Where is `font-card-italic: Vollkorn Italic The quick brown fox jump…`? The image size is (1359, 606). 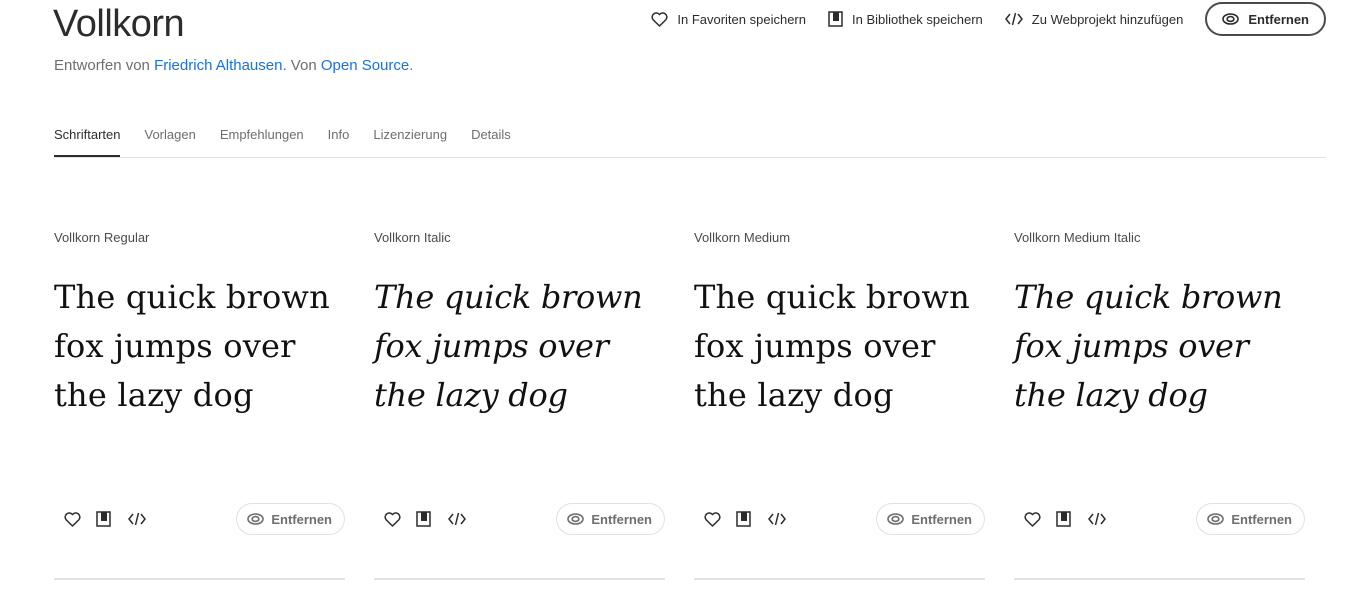
font-card-italic: Vollkorn Italic The quick brown fox jump… is located at coordinates (519, 405).